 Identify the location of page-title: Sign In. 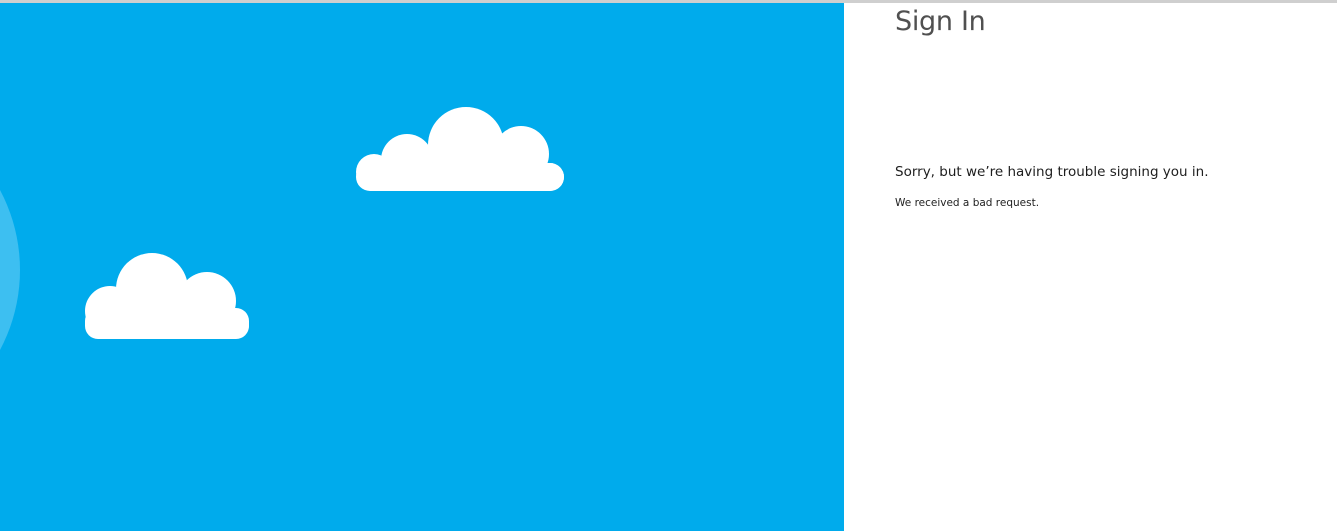
(940, 21).